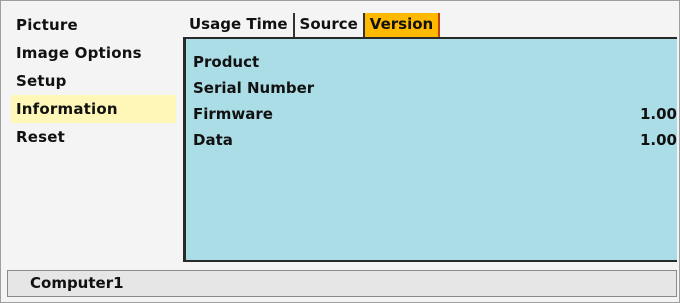 The height and width of the screenshot is (303, 680). What do you see at coordinates (226, 62) in the screenshot?
I see `info-label: Product` at bounding box center [226, 62].